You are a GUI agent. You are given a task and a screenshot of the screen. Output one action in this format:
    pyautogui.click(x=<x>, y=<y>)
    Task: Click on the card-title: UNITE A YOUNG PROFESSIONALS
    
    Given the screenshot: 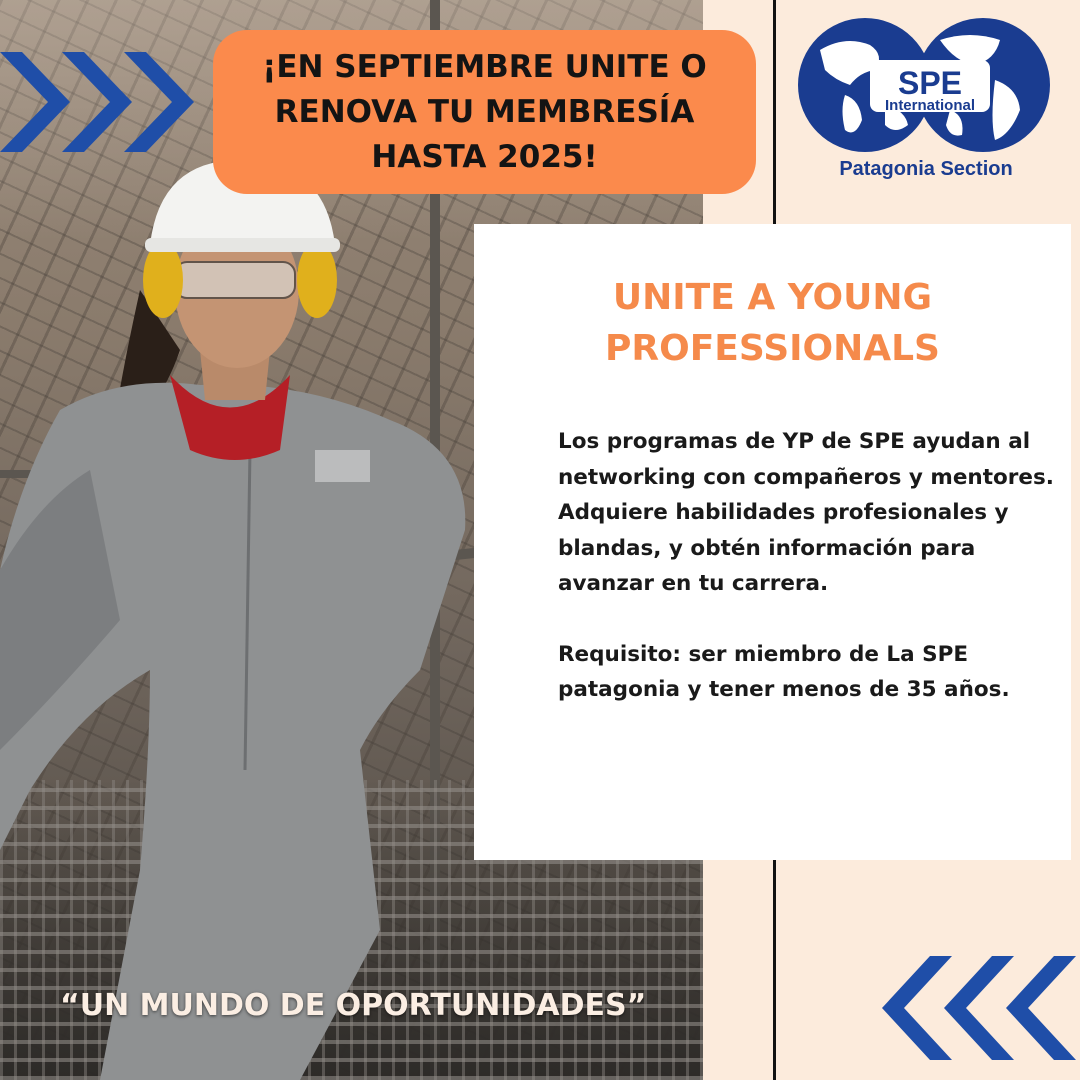 What is the action you would take?
    pyautogui.click(x=772, y=323)
    